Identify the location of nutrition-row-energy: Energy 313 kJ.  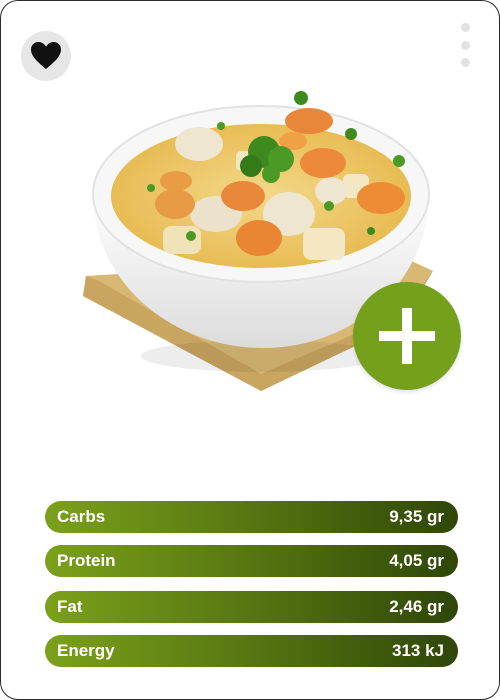
(251, 651).